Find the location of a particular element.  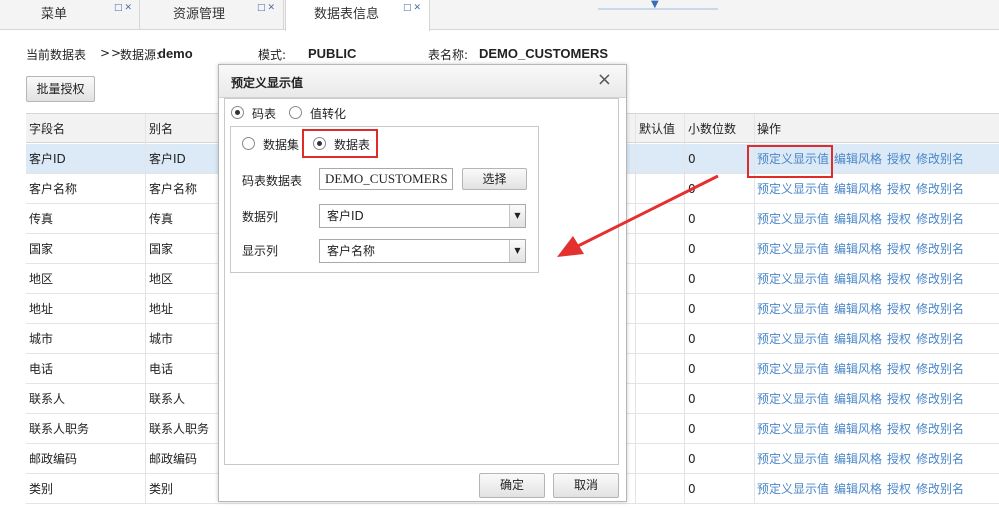

display-column-label: 显示列 is located at coordinates (260, 251).